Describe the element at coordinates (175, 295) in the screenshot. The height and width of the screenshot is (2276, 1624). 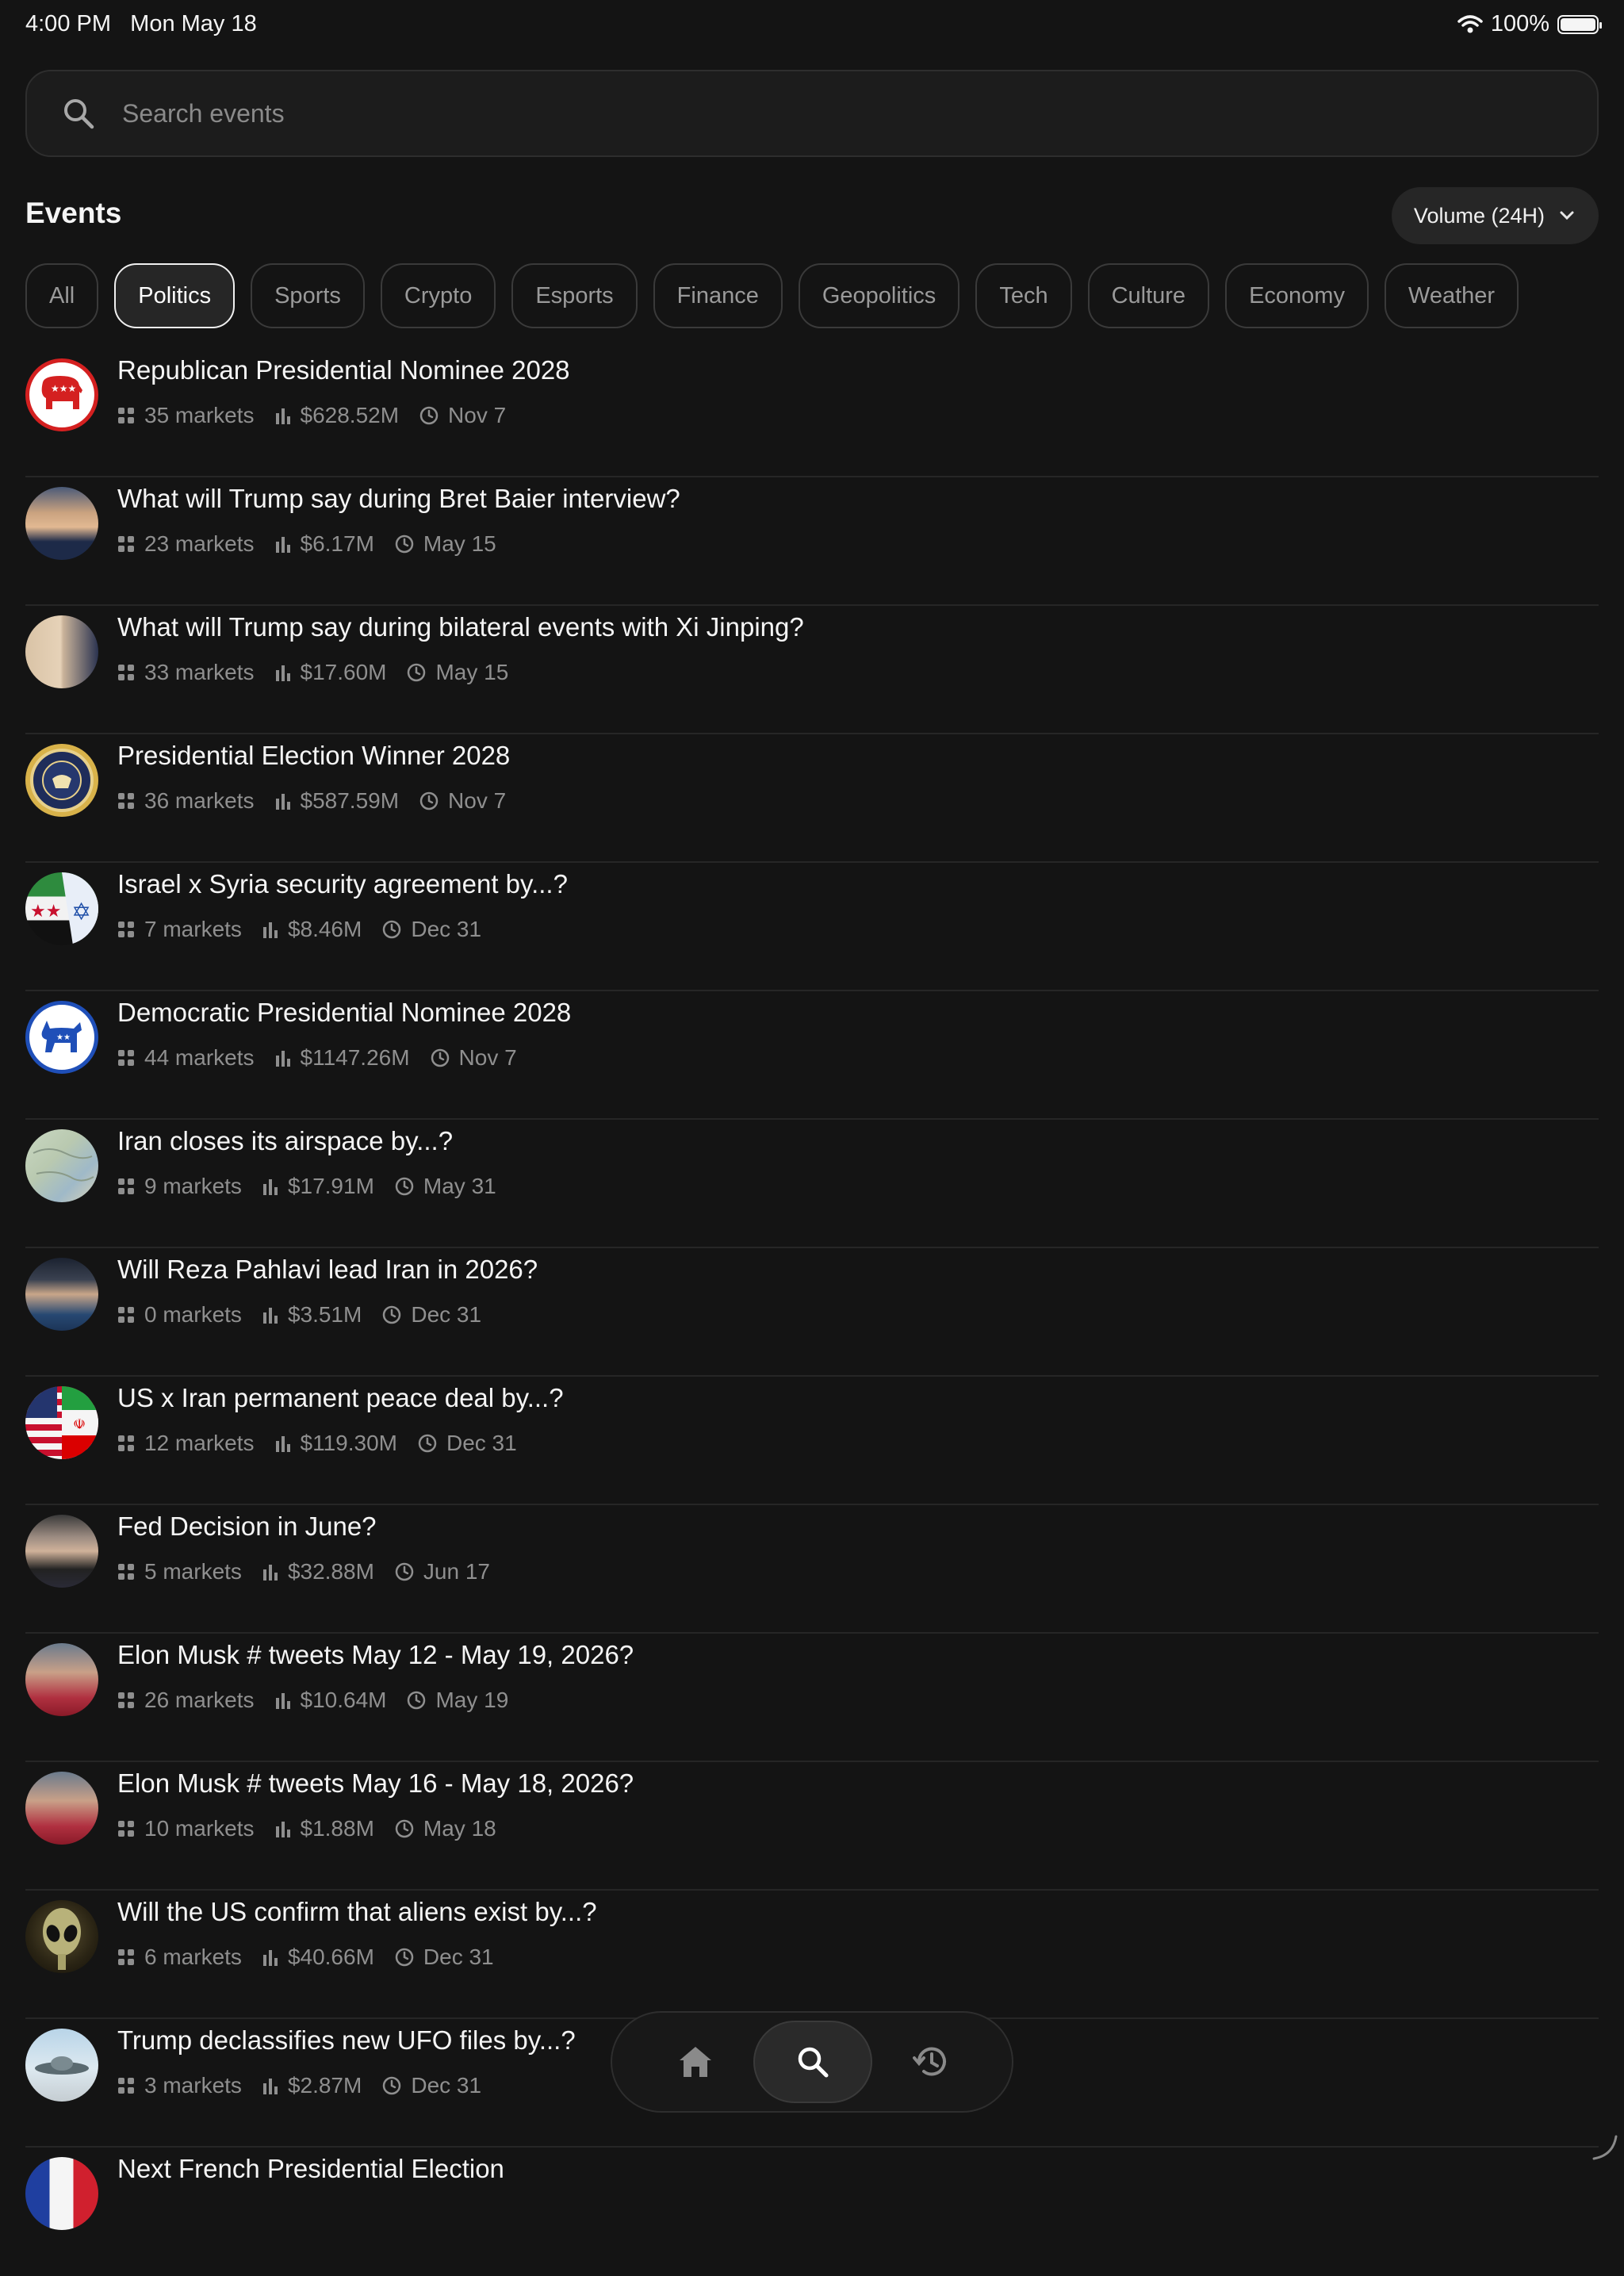
I see `chip-politics: Politics` at that location.